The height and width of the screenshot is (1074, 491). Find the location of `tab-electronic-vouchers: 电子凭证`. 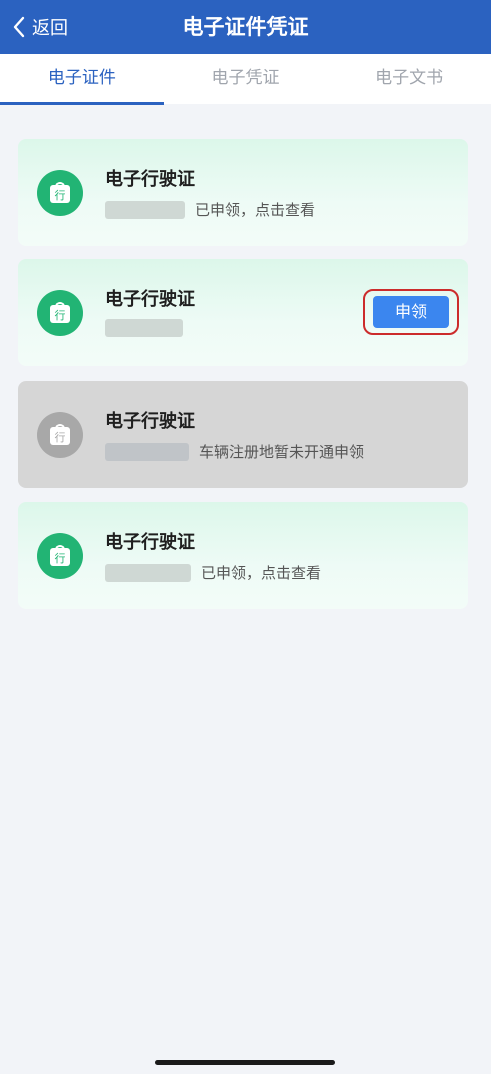

tab-electronic-vouchers: 电子凭证 is located at coordinates (246, 79).